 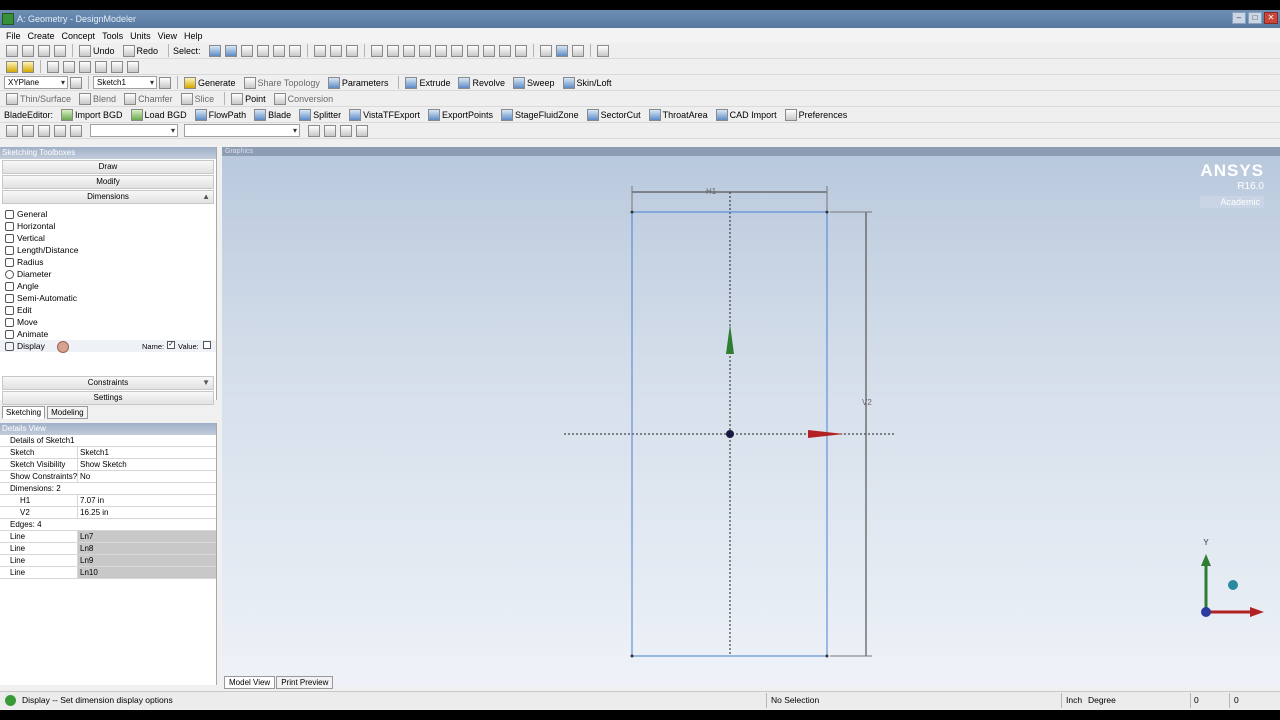 I want to click on sweep-button: Sweep, so click(x=541, y=83).